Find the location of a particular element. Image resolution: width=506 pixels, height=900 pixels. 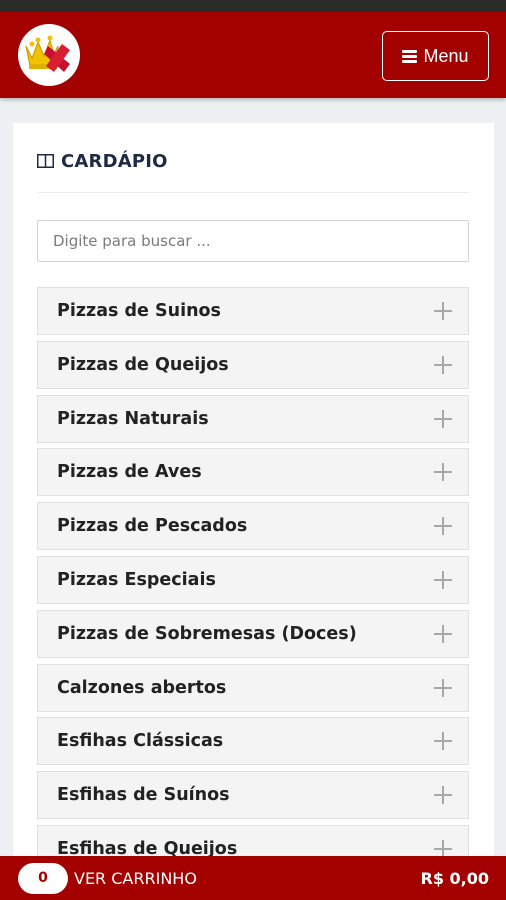

book-icon is located at coordinates (45, 161).